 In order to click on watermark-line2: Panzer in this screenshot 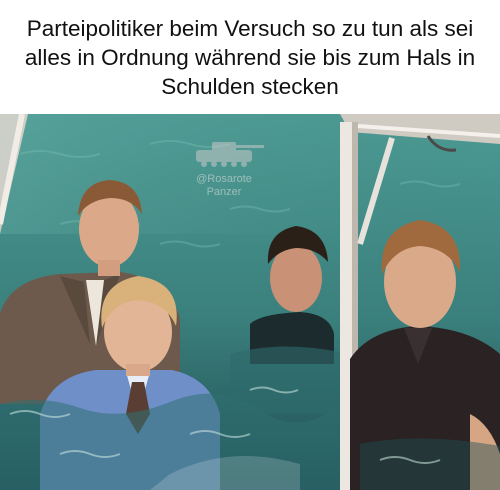, I will do `click(224, 192)`.